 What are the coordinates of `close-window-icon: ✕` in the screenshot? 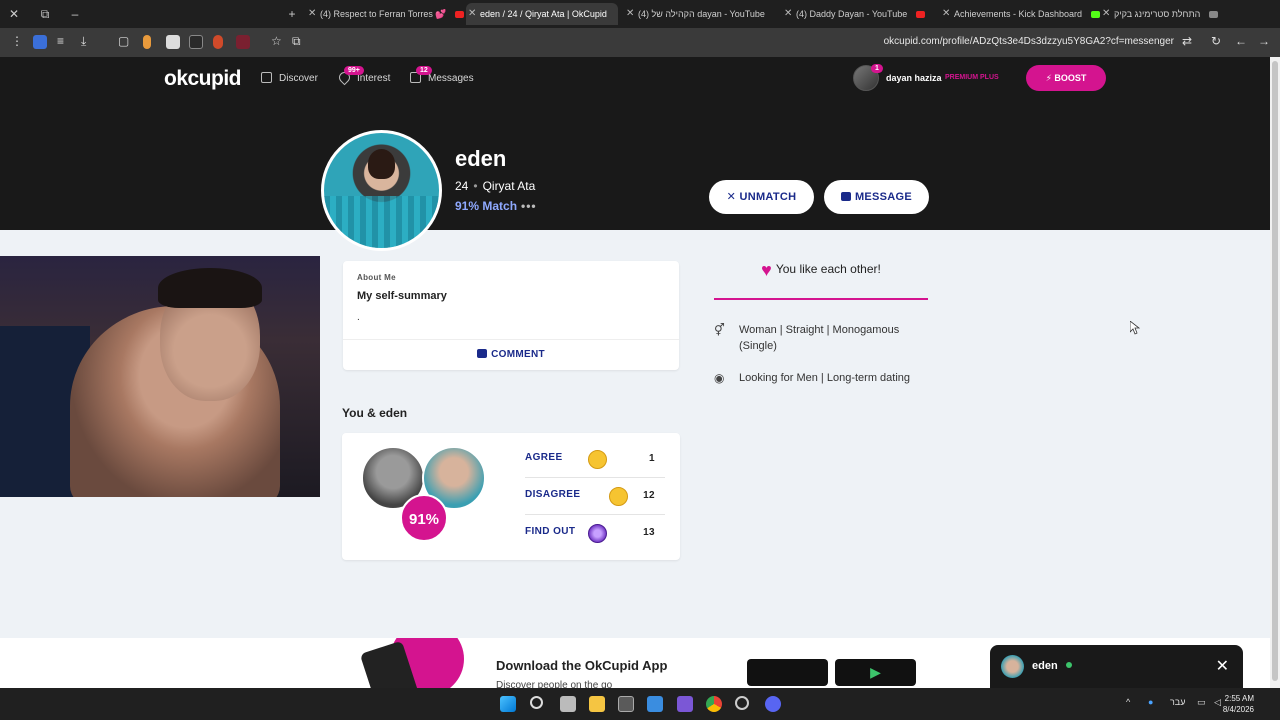 It's located at (14, 14).